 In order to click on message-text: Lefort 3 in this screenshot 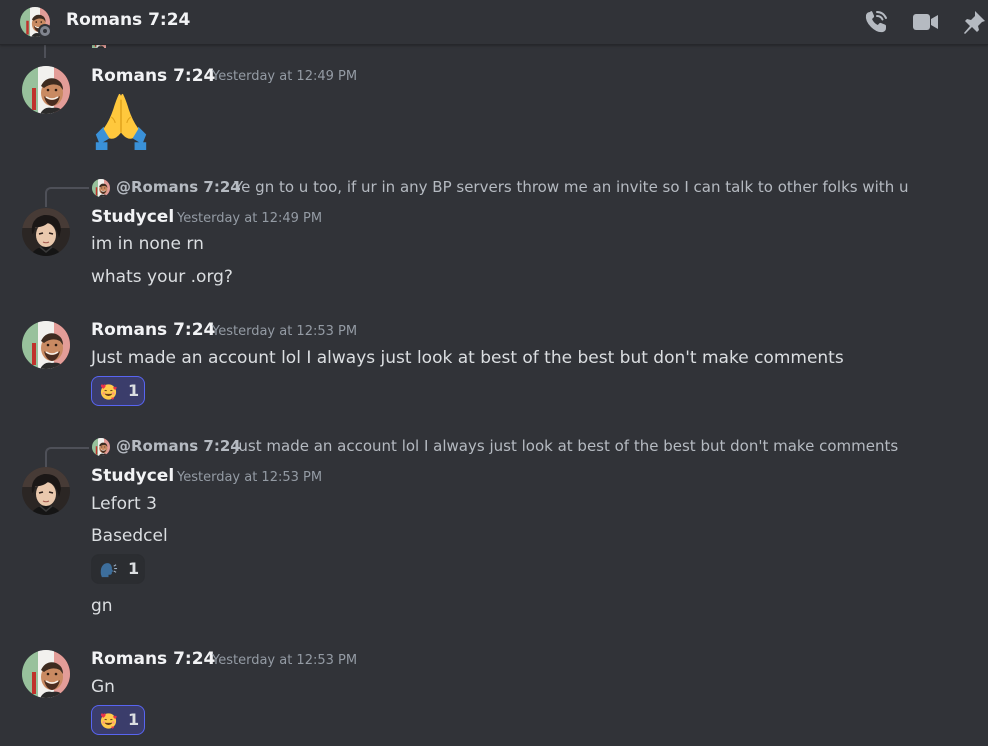, I will do `click(124, 504)`.